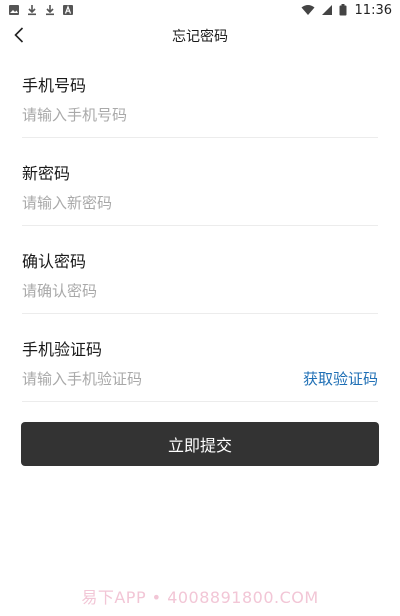 This screenshot has height=616, width=400. I want to click on nav-bar: 忘记密码, so click(200, 35).